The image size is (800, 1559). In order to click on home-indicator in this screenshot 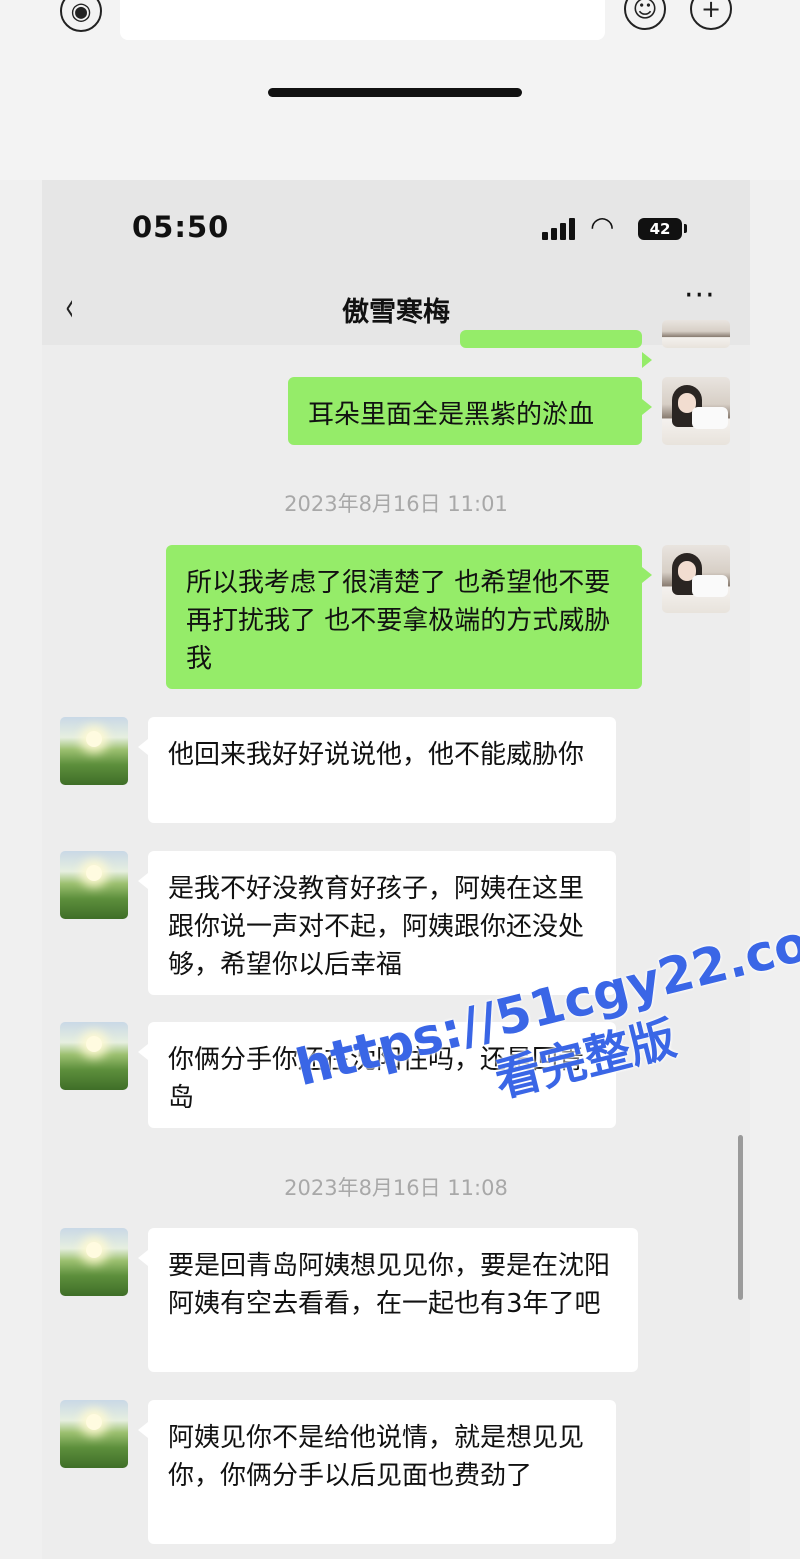, I will do `click(395, 92)`.